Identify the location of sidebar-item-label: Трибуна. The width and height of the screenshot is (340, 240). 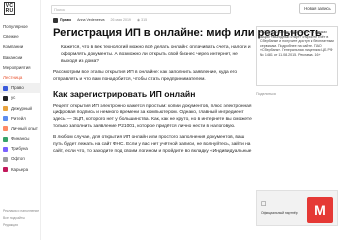
(19, 149).